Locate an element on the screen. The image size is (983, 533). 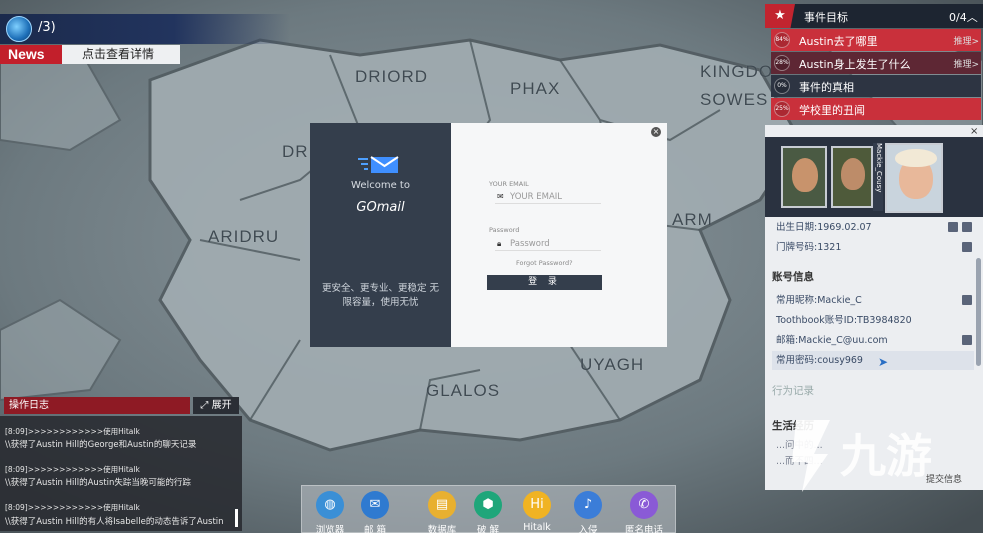
brand-name: GOmail is located at coordinates (380, 207).